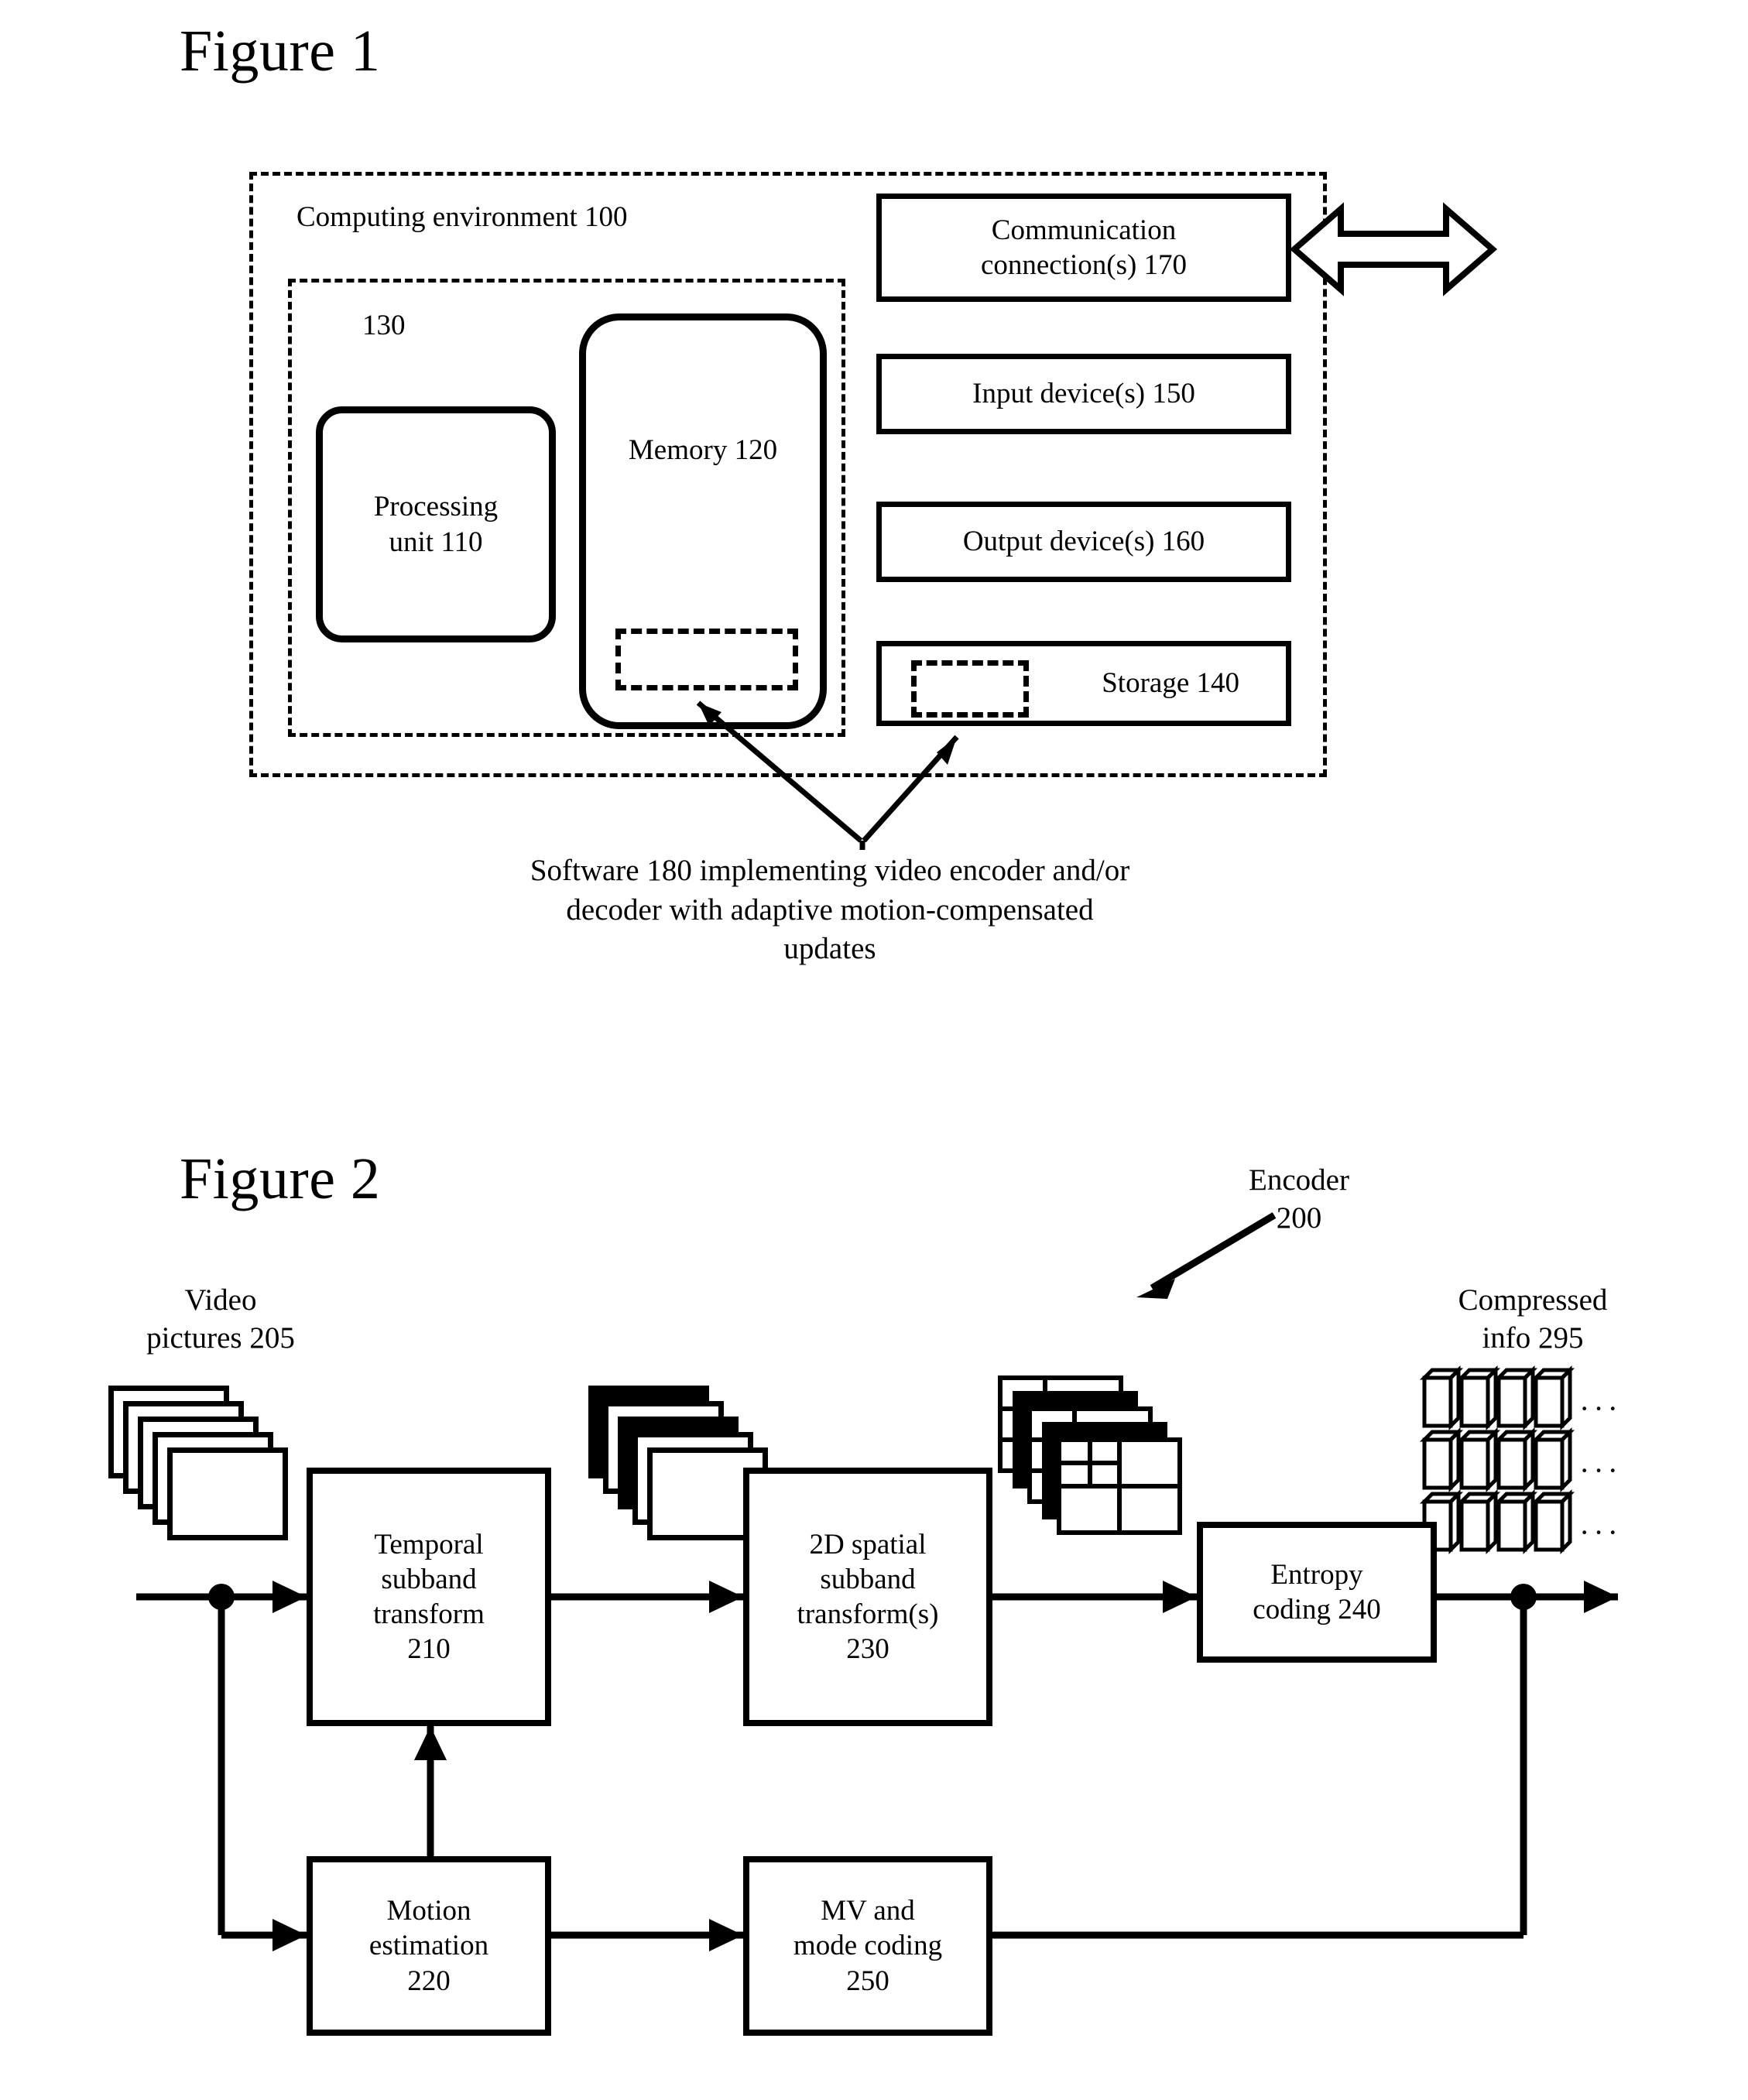 Image resolution: width=1748 pixels, height=2100 pixels. What do you see at coordinates (726, 1935) in the screenshot?
I see `arrowhead-to-mv` at bounding box center [726, 1935].